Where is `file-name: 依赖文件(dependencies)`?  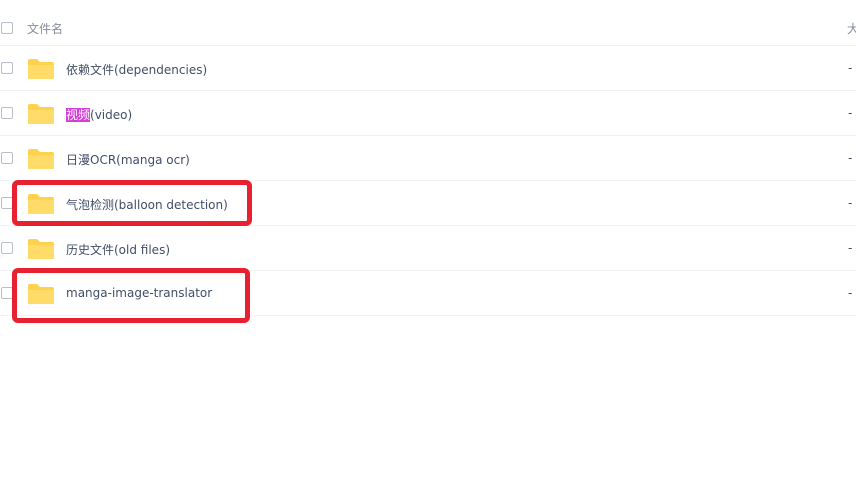 file-name: 依赖文件(dependencies) is located at coordinates (136, 69).